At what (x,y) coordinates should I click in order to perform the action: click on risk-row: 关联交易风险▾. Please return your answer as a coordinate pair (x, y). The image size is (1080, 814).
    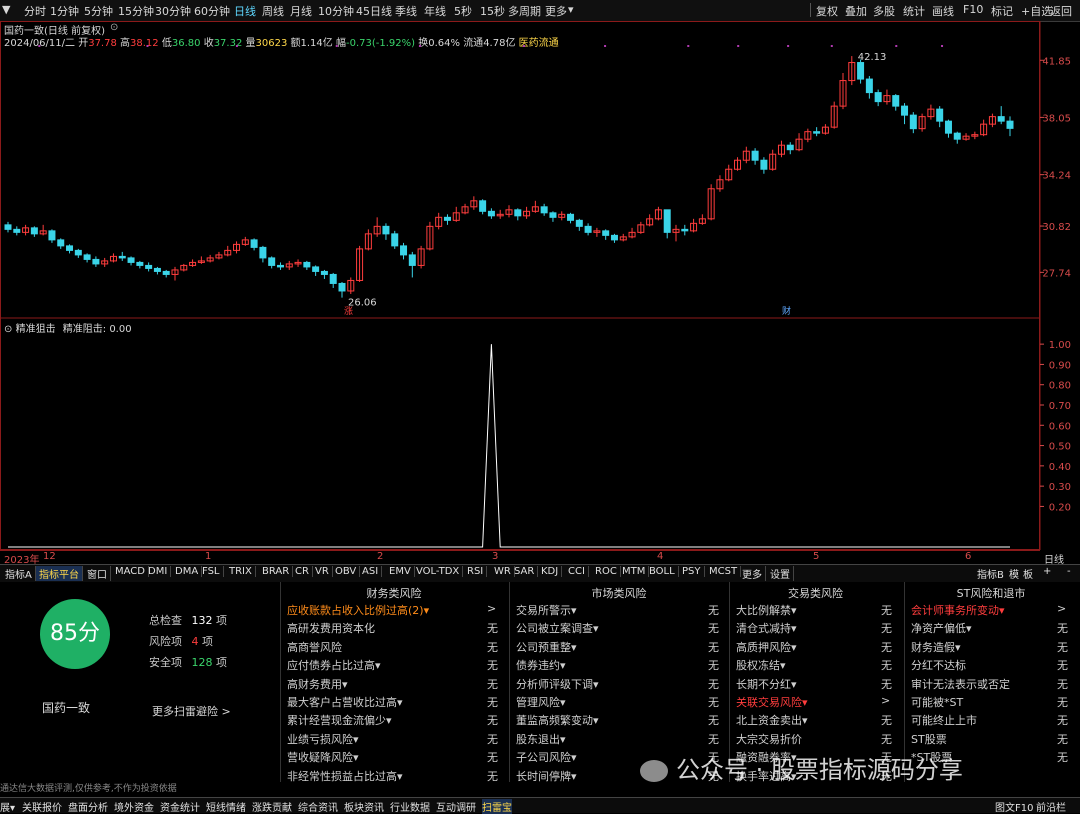
    Looking at the image, I should click on (772, 702).